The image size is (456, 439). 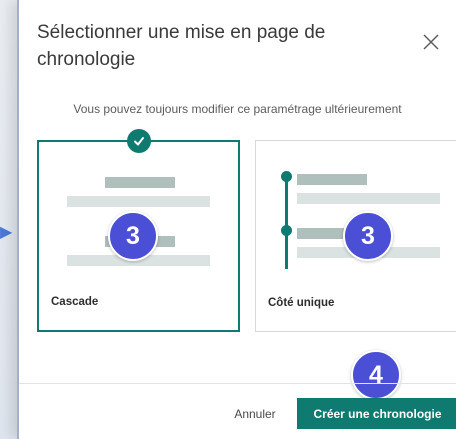 I want to click on step-badge-4: 4, so click(x=376, y=375).